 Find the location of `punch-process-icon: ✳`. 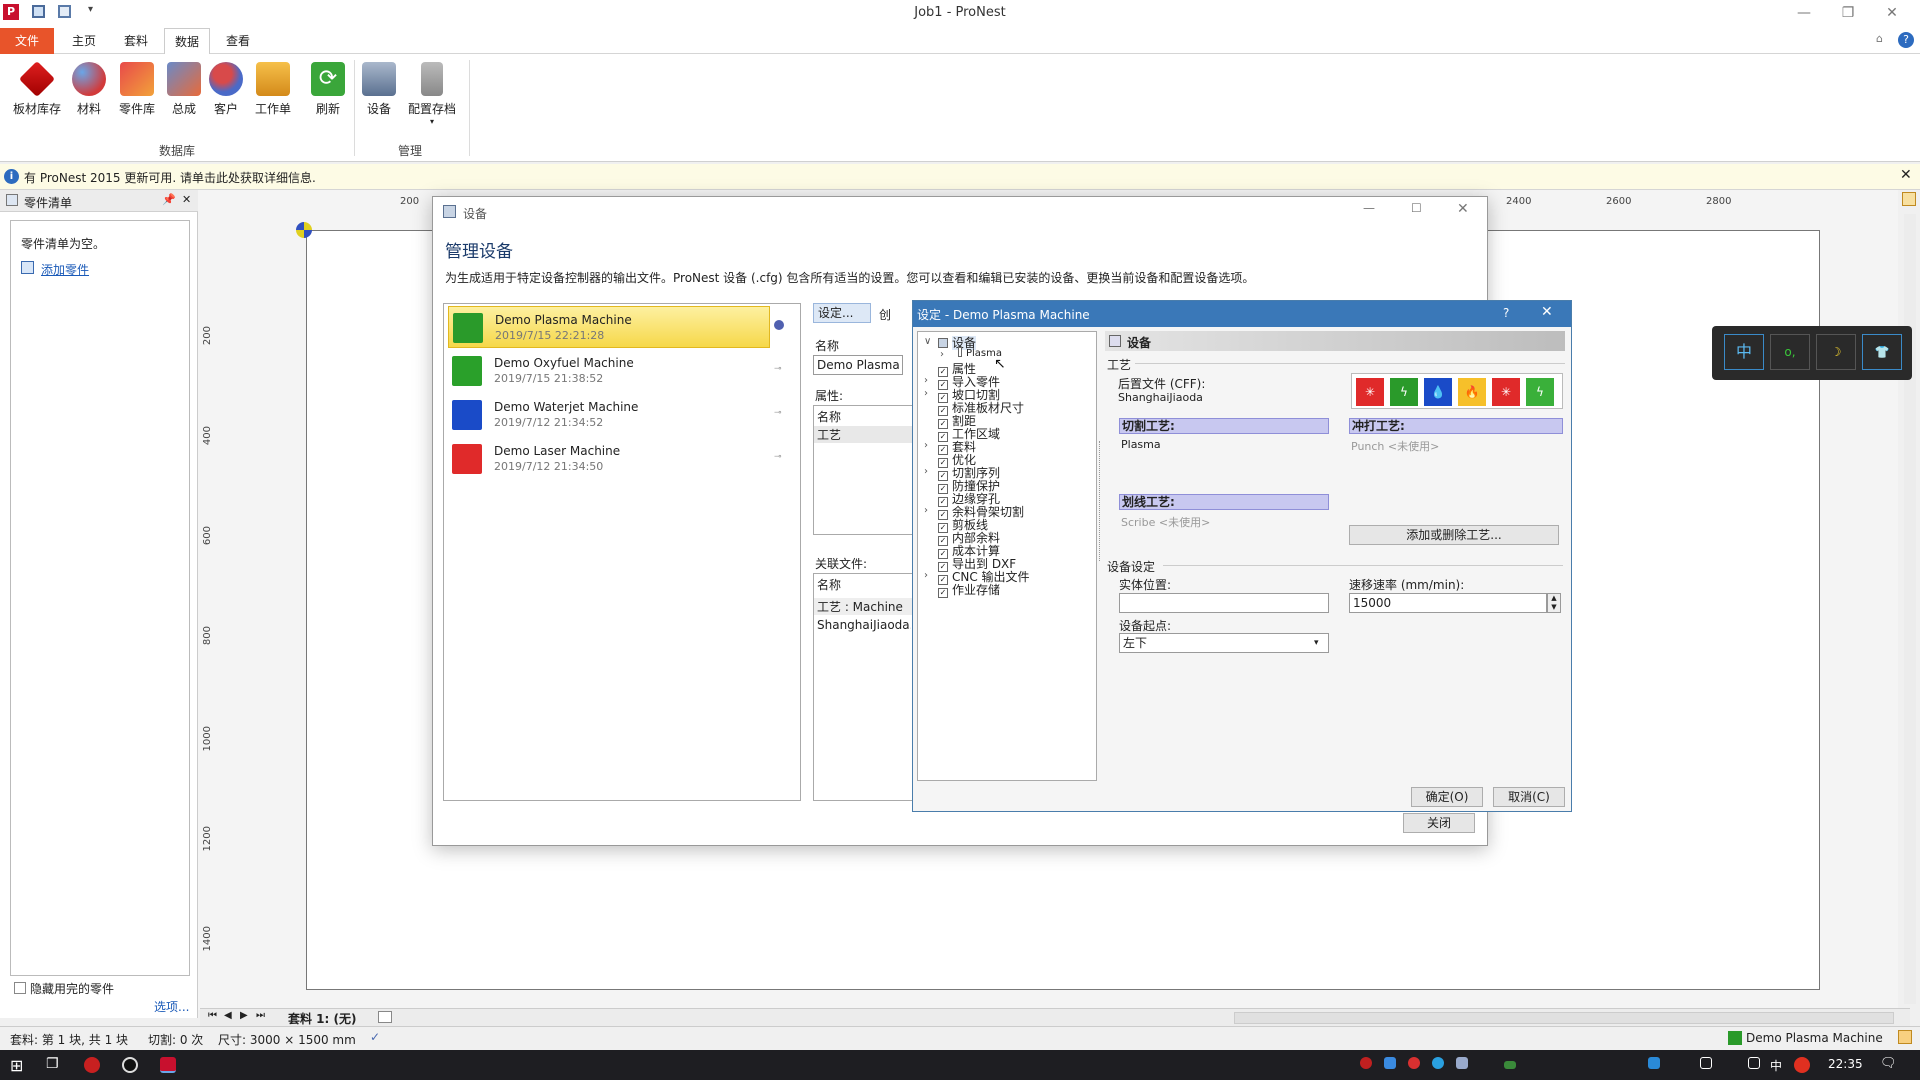

punch-process-icon: ✳ is located at coordinates (1506, 392).